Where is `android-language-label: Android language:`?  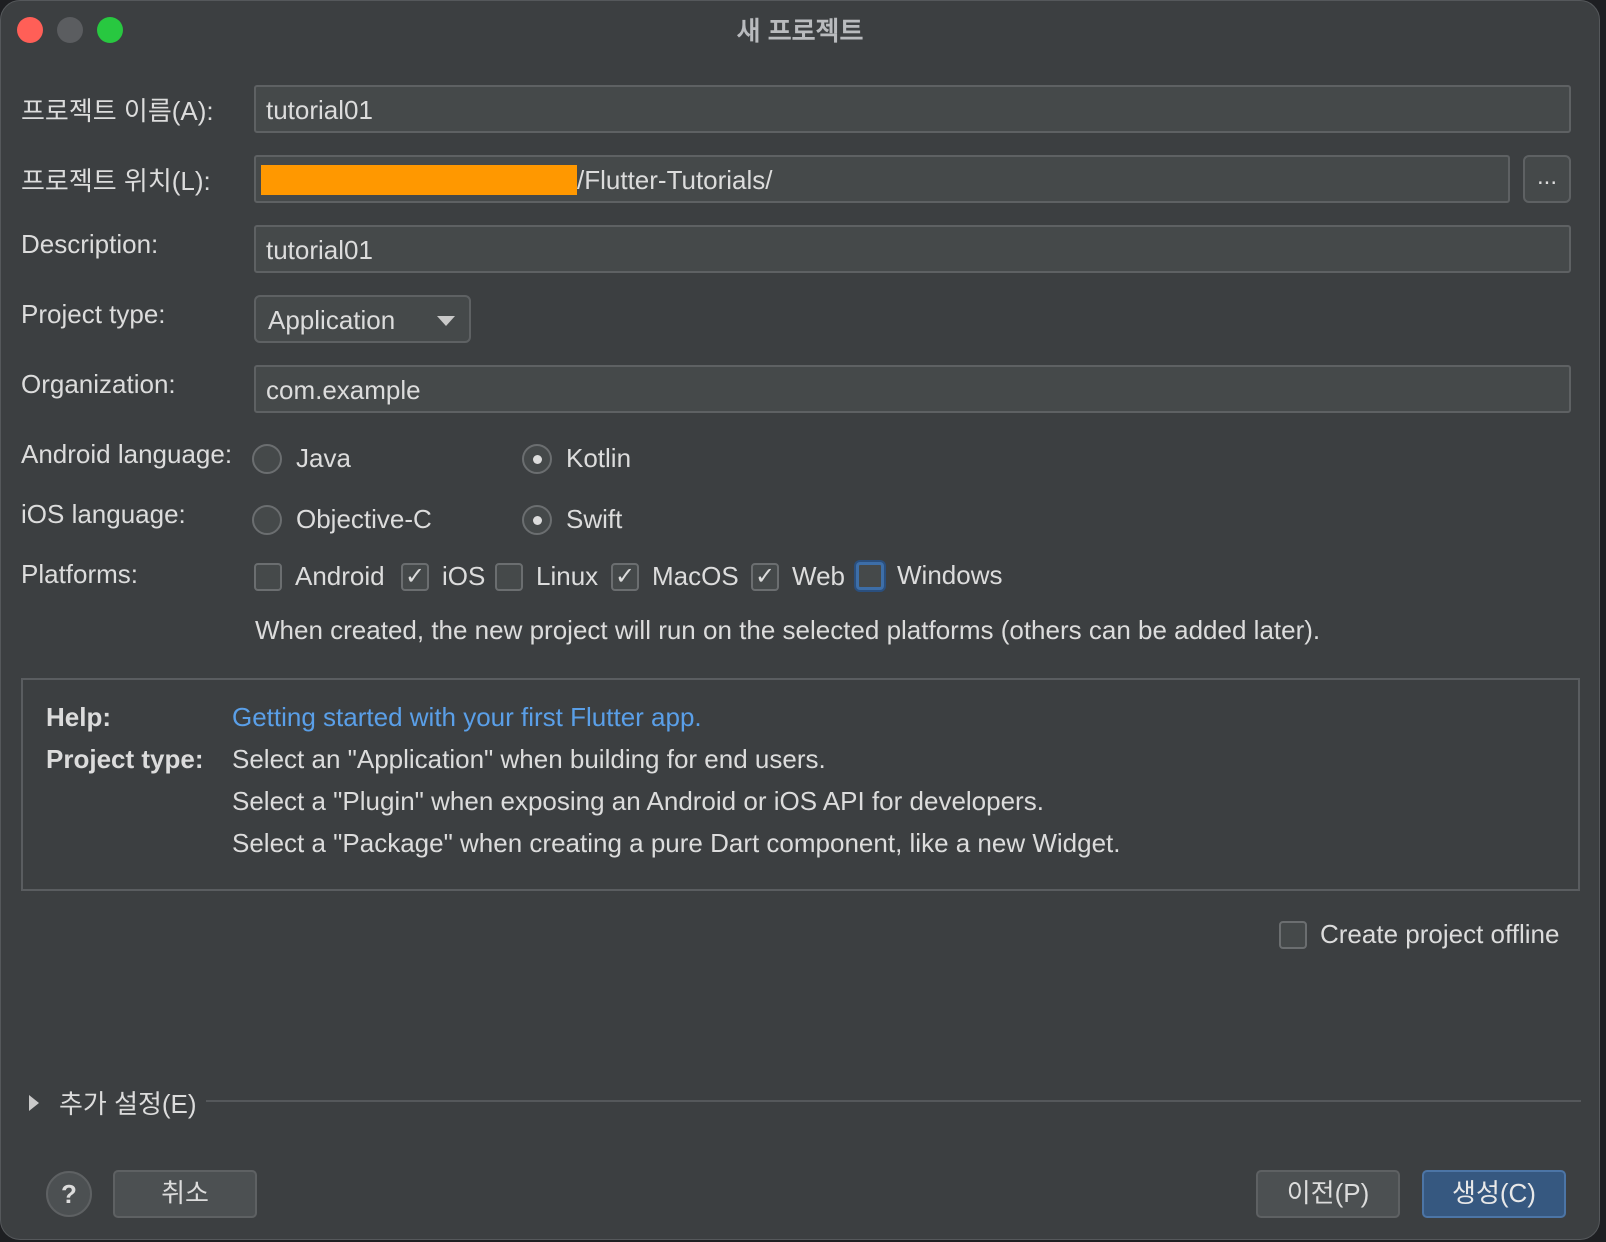 android-language-label: Android language: is located at coordinates (127, 454).